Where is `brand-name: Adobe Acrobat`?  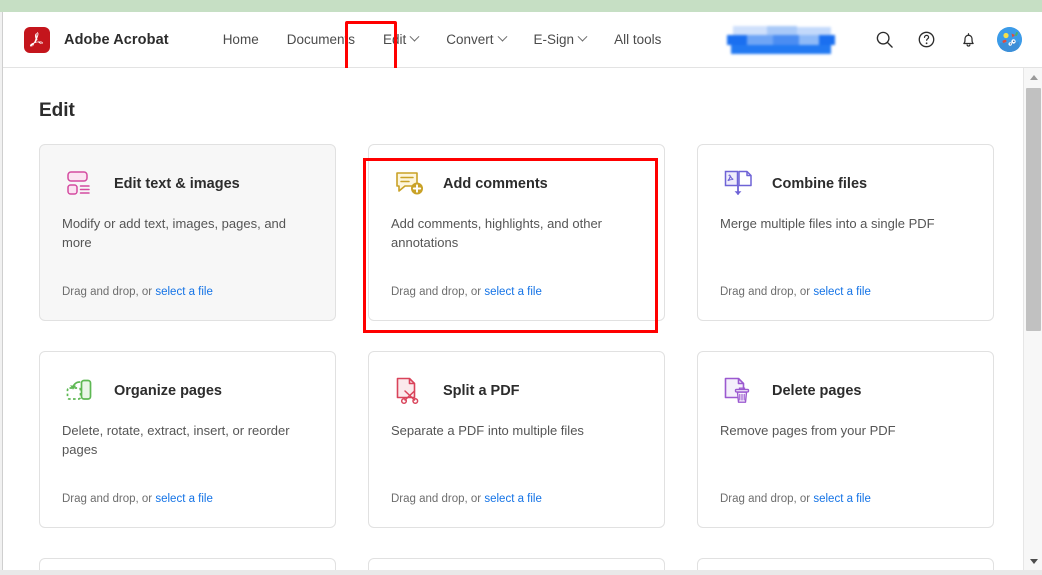 brand-name: Adobe Acrobat is located at coordinates (116, 39).